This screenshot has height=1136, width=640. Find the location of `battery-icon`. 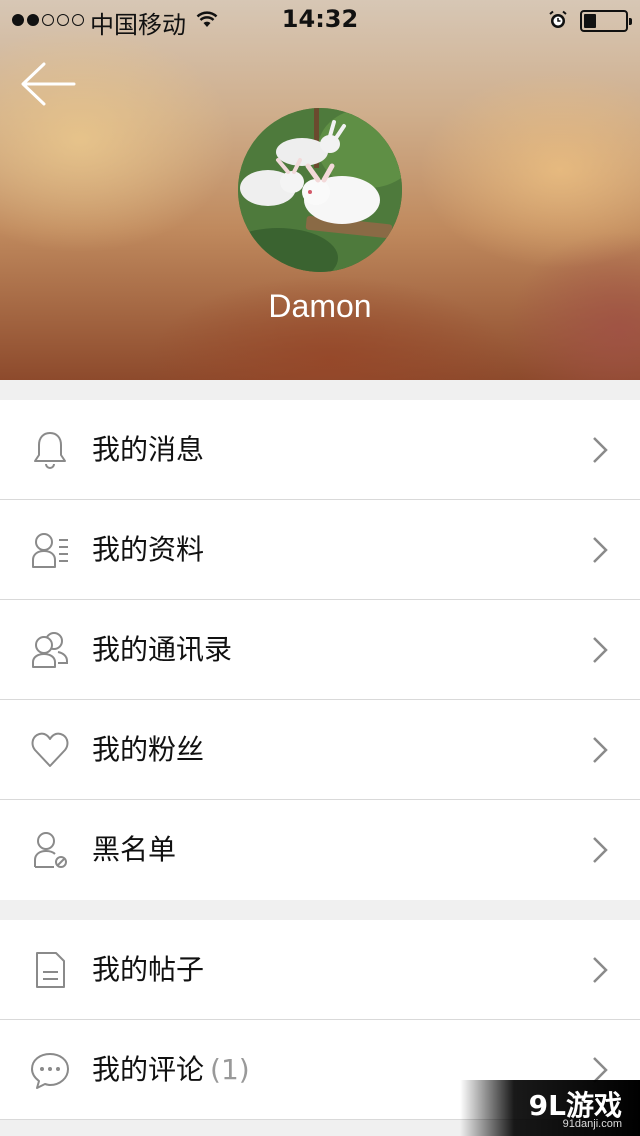

battery-icon is located at coordinates (606, 21).